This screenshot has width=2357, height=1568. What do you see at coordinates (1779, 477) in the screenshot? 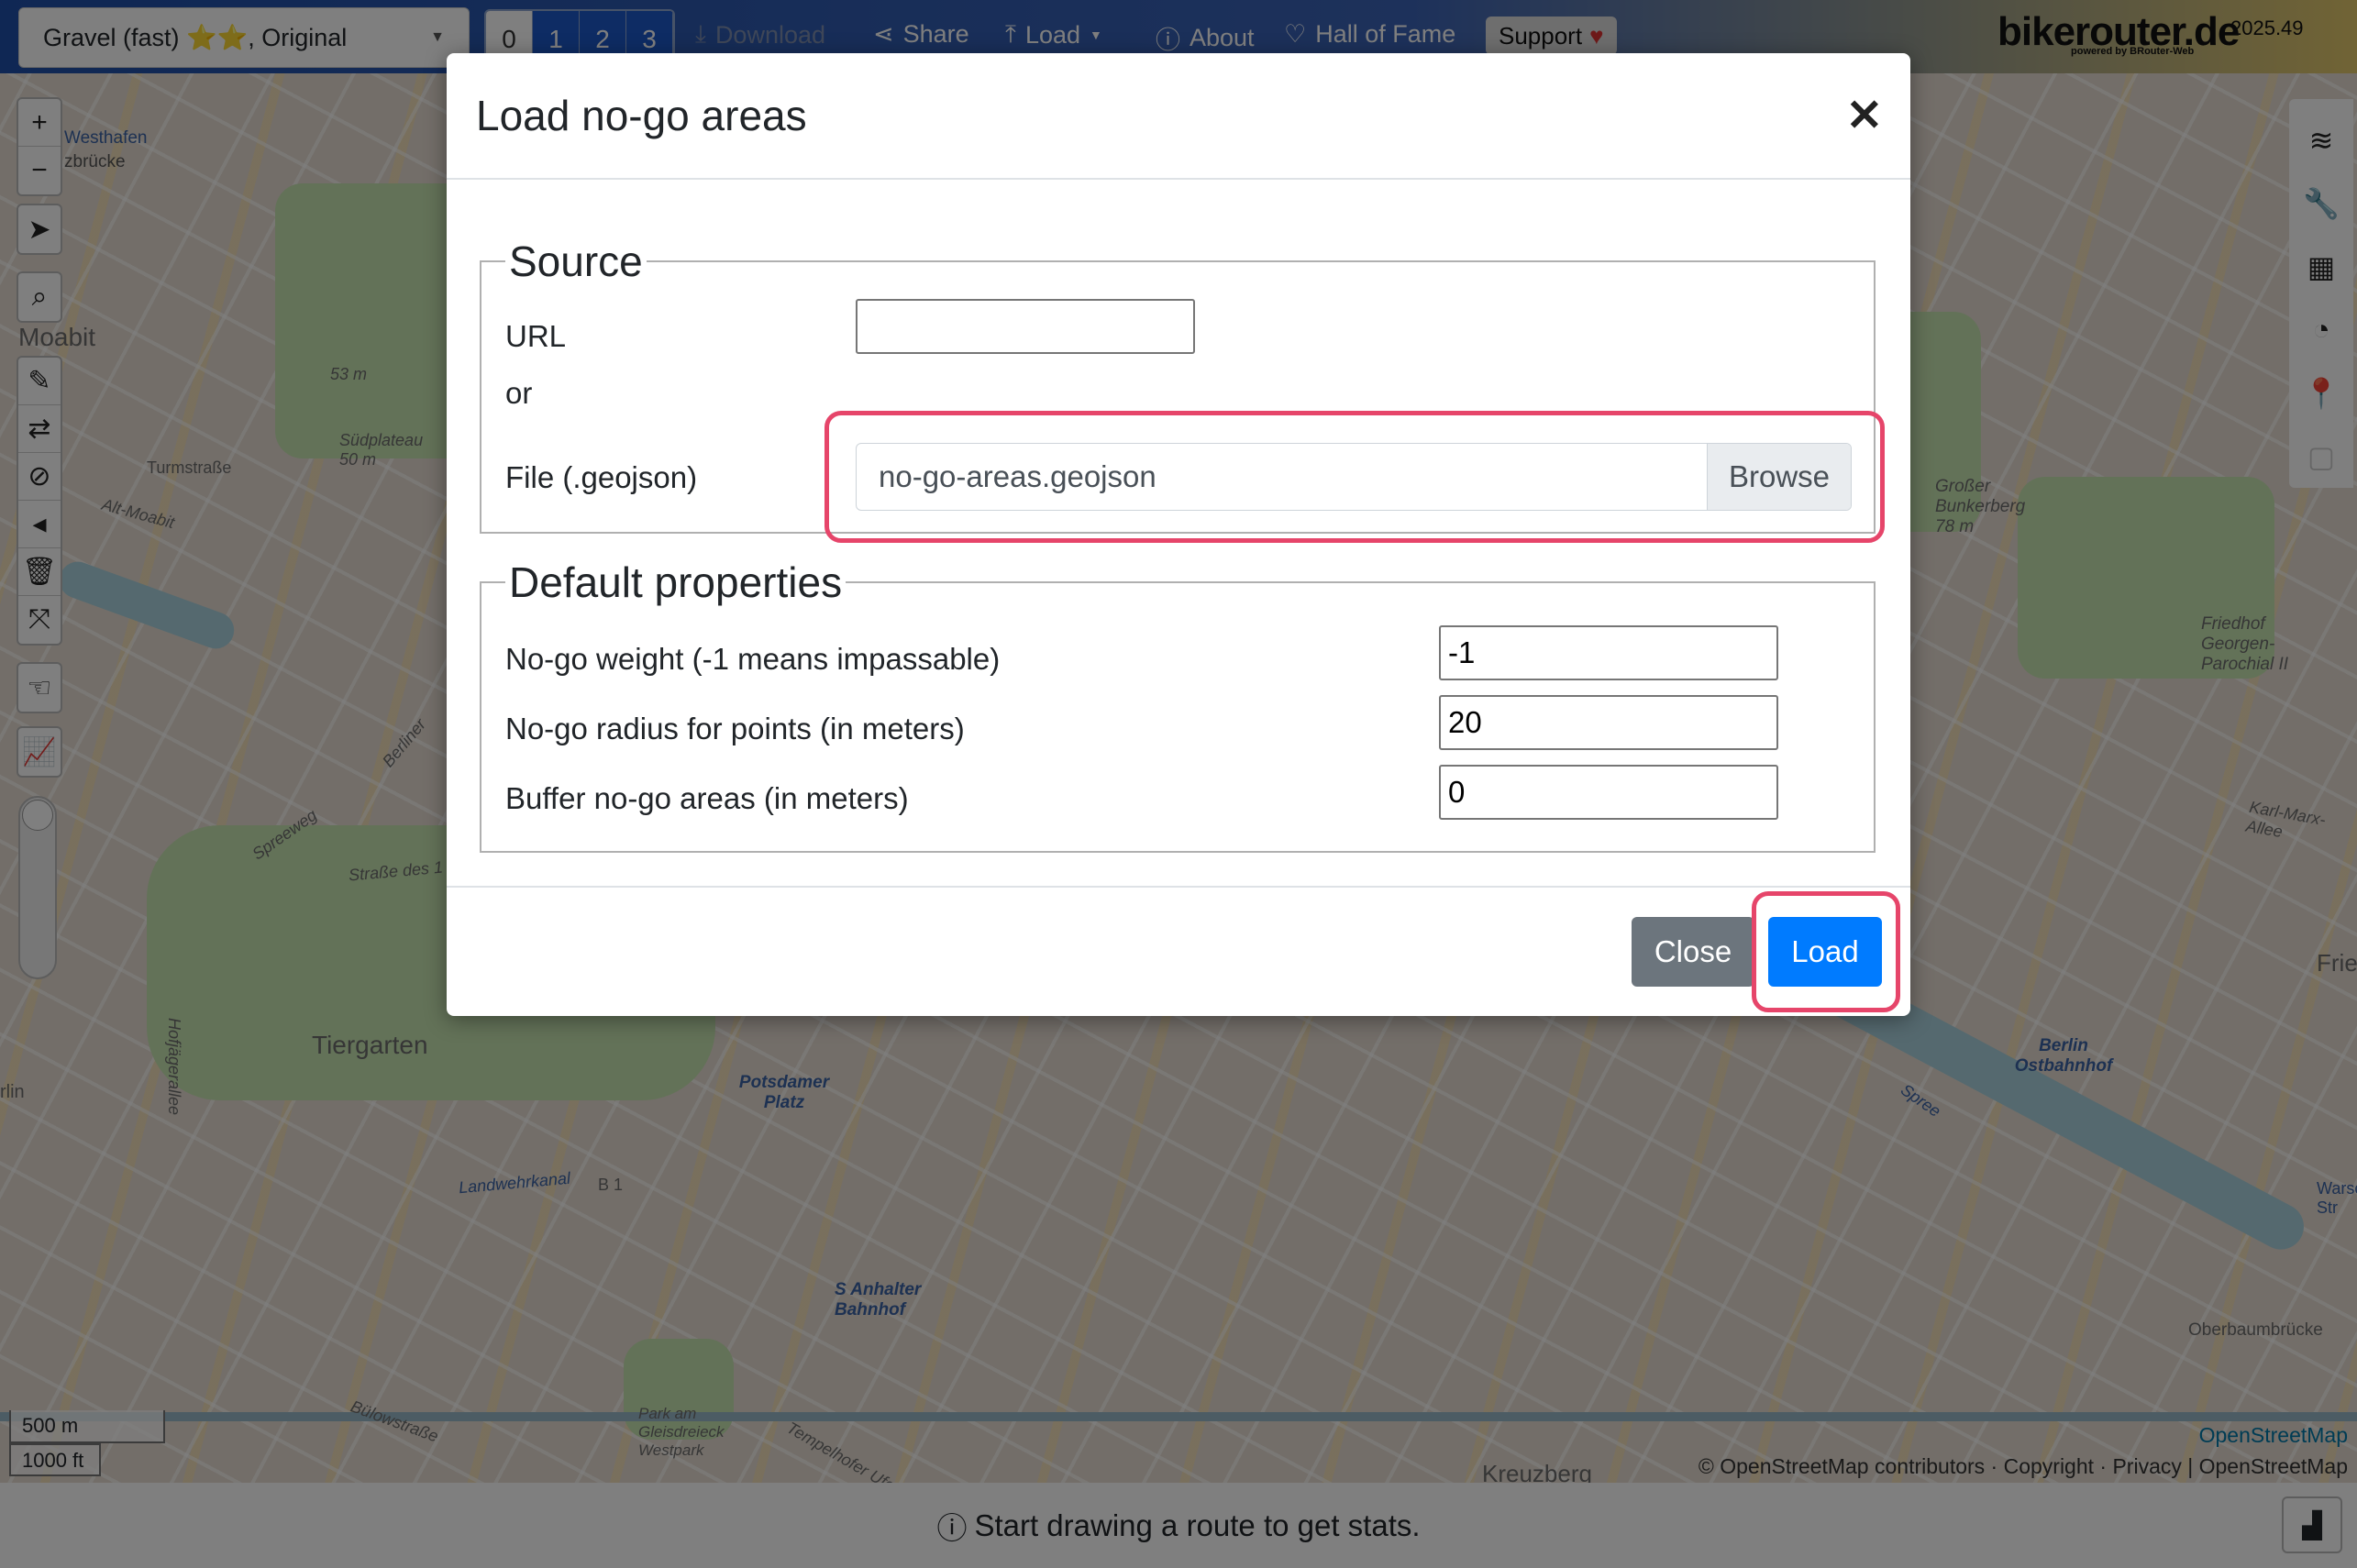
I see `browse-button: Browse` at bounding box center [1779, 477].